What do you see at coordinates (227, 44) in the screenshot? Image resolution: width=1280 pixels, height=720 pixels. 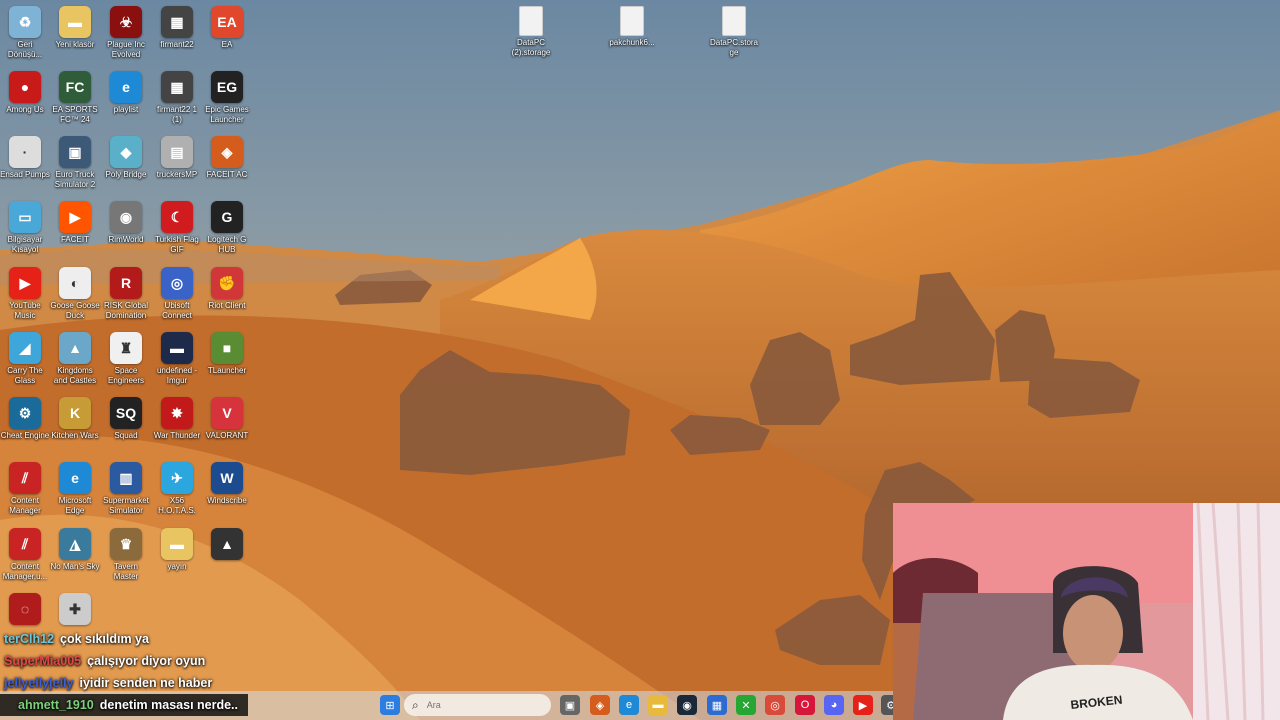 I see `desktop-shortcut-label: EA` at bounding box center [227, 44].